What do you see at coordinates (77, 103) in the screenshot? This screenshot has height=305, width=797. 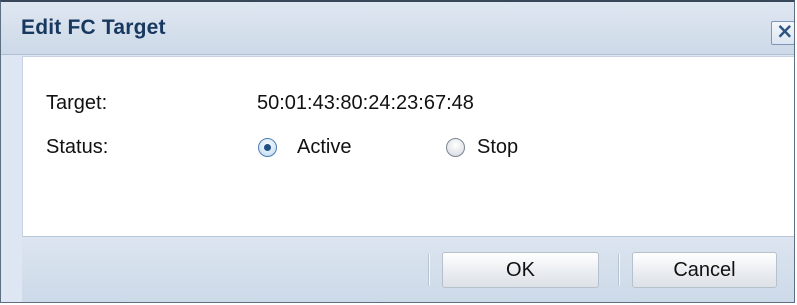 I see `target-label: Target:` at bounding box center [77, 103].